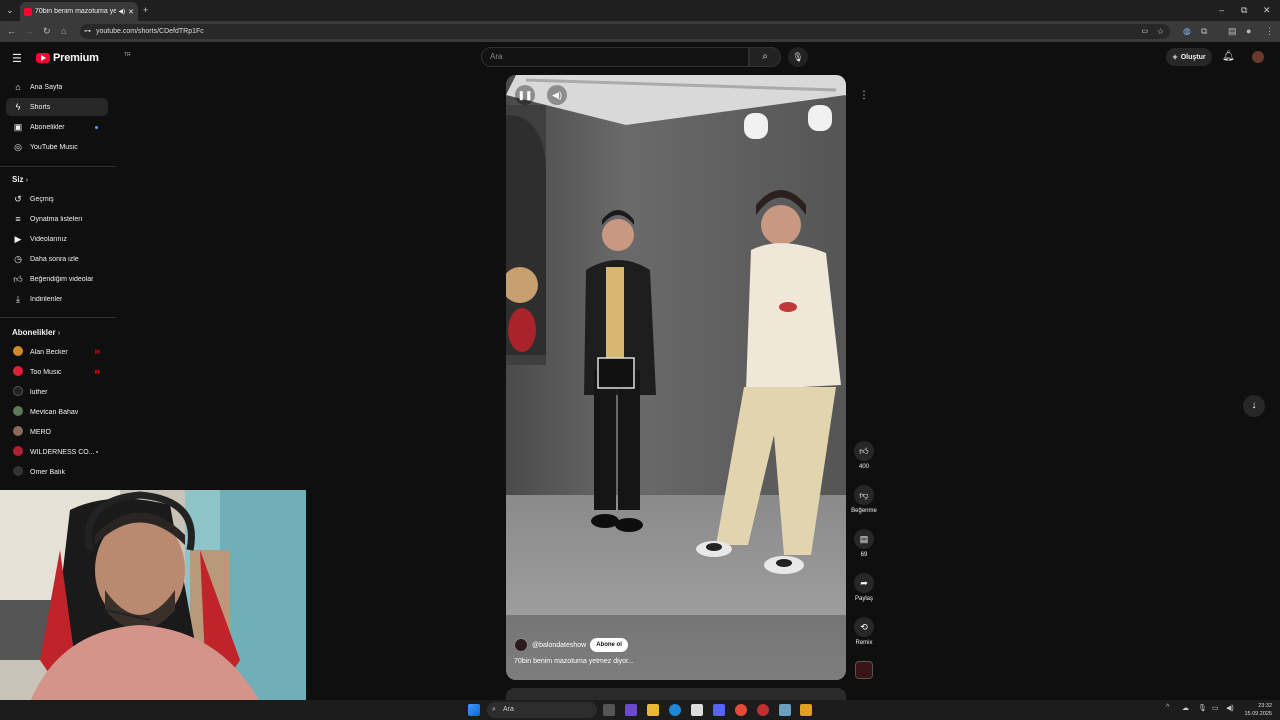  Describe the element at coordinates (615, 57) in the screenshot. I see `search-input: Ara` at that location.